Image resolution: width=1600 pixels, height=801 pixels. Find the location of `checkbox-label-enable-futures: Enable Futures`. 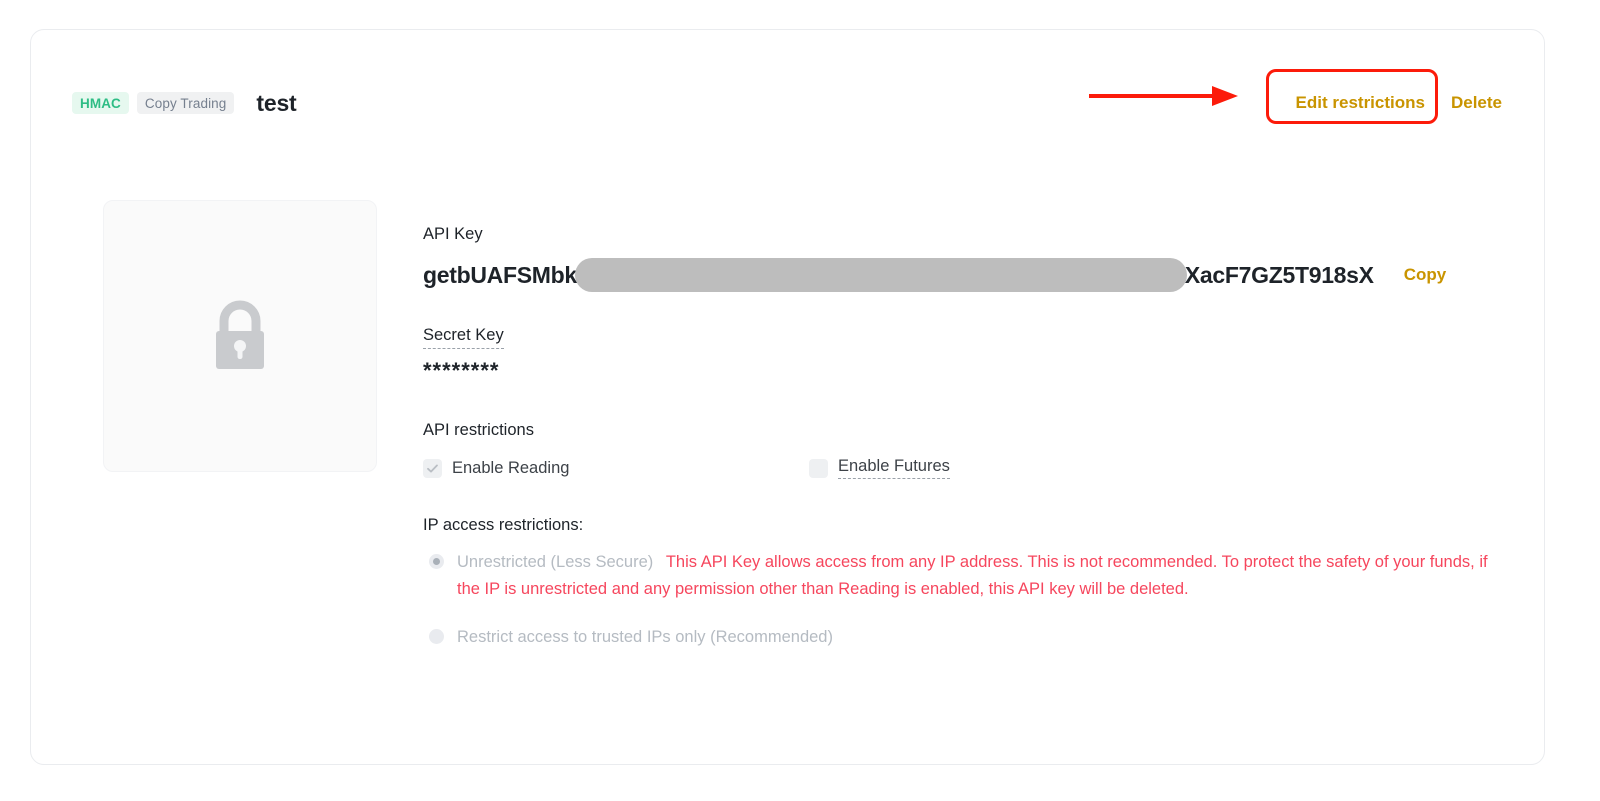

checkbox-label-enable-futures: Enable Futures is located at coordinates (894, 468).